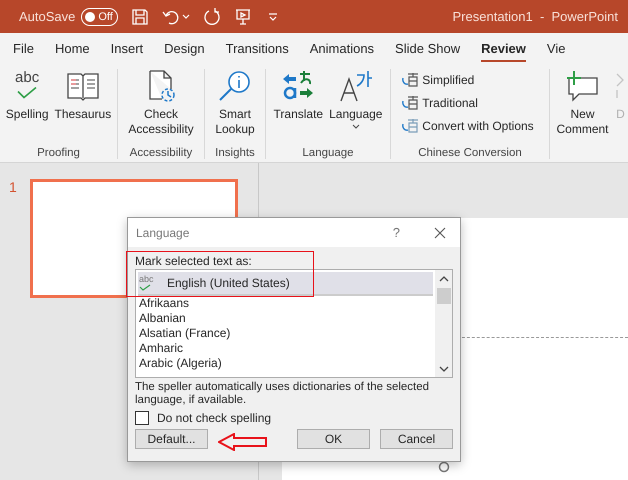 The width and height of the screenshot is (628, 480). Describe the element at coordinates (58, 153) in the screenshot. I see `group-label: Proofing` at that location.